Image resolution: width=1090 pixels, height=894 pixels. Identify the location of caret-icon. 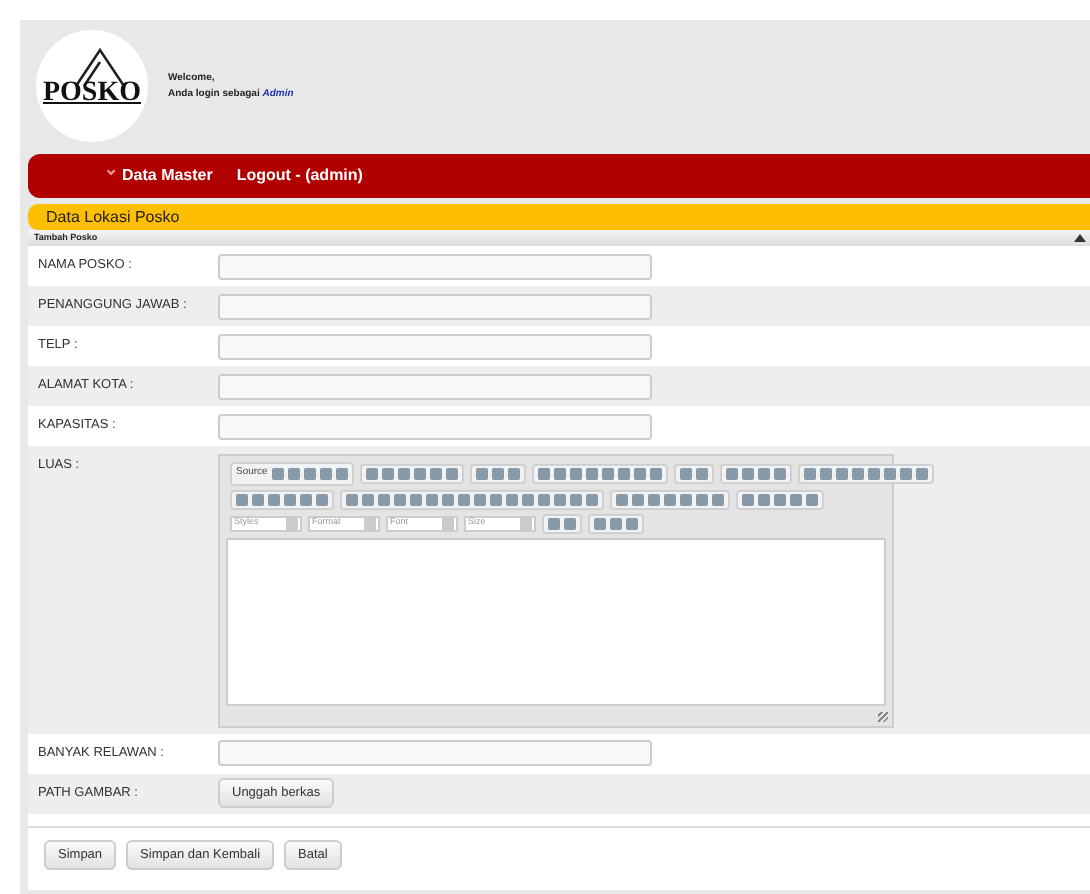
(111, 171).